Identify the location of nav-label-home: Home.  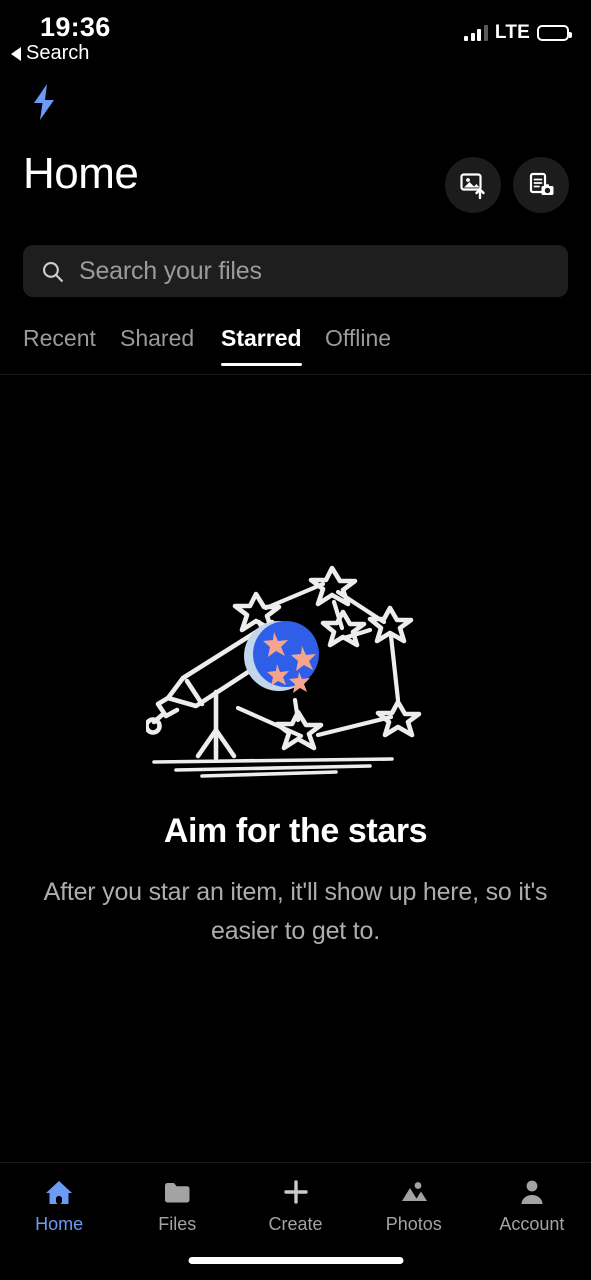
(59, 1224).